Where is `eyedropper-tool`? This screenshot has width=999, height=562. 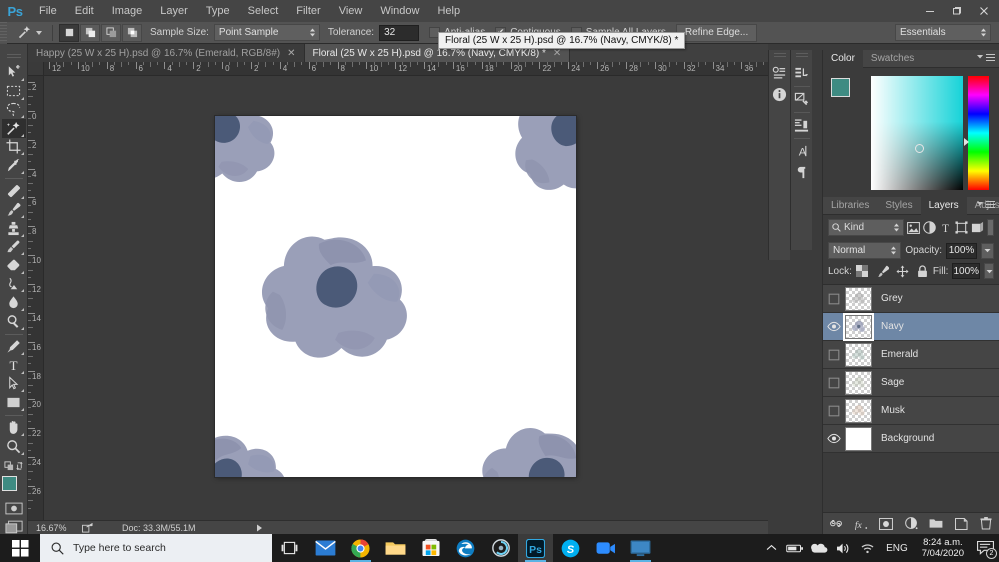 eyedropper-tool is located at coordinates (14, 165).